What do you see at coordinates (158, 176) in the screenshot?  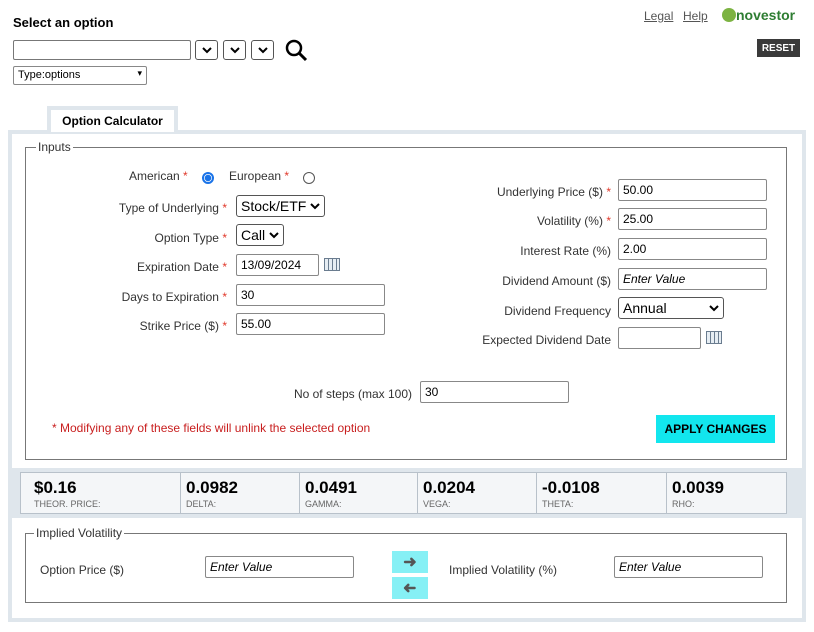 I see `american-label: American *` at bounding box center [158, 176].